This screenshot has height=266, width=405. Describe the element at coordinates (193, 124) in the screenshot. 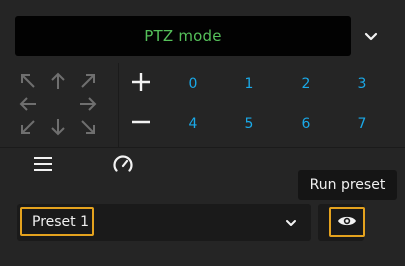

I see `preset-number-button-4: 4` at that location.